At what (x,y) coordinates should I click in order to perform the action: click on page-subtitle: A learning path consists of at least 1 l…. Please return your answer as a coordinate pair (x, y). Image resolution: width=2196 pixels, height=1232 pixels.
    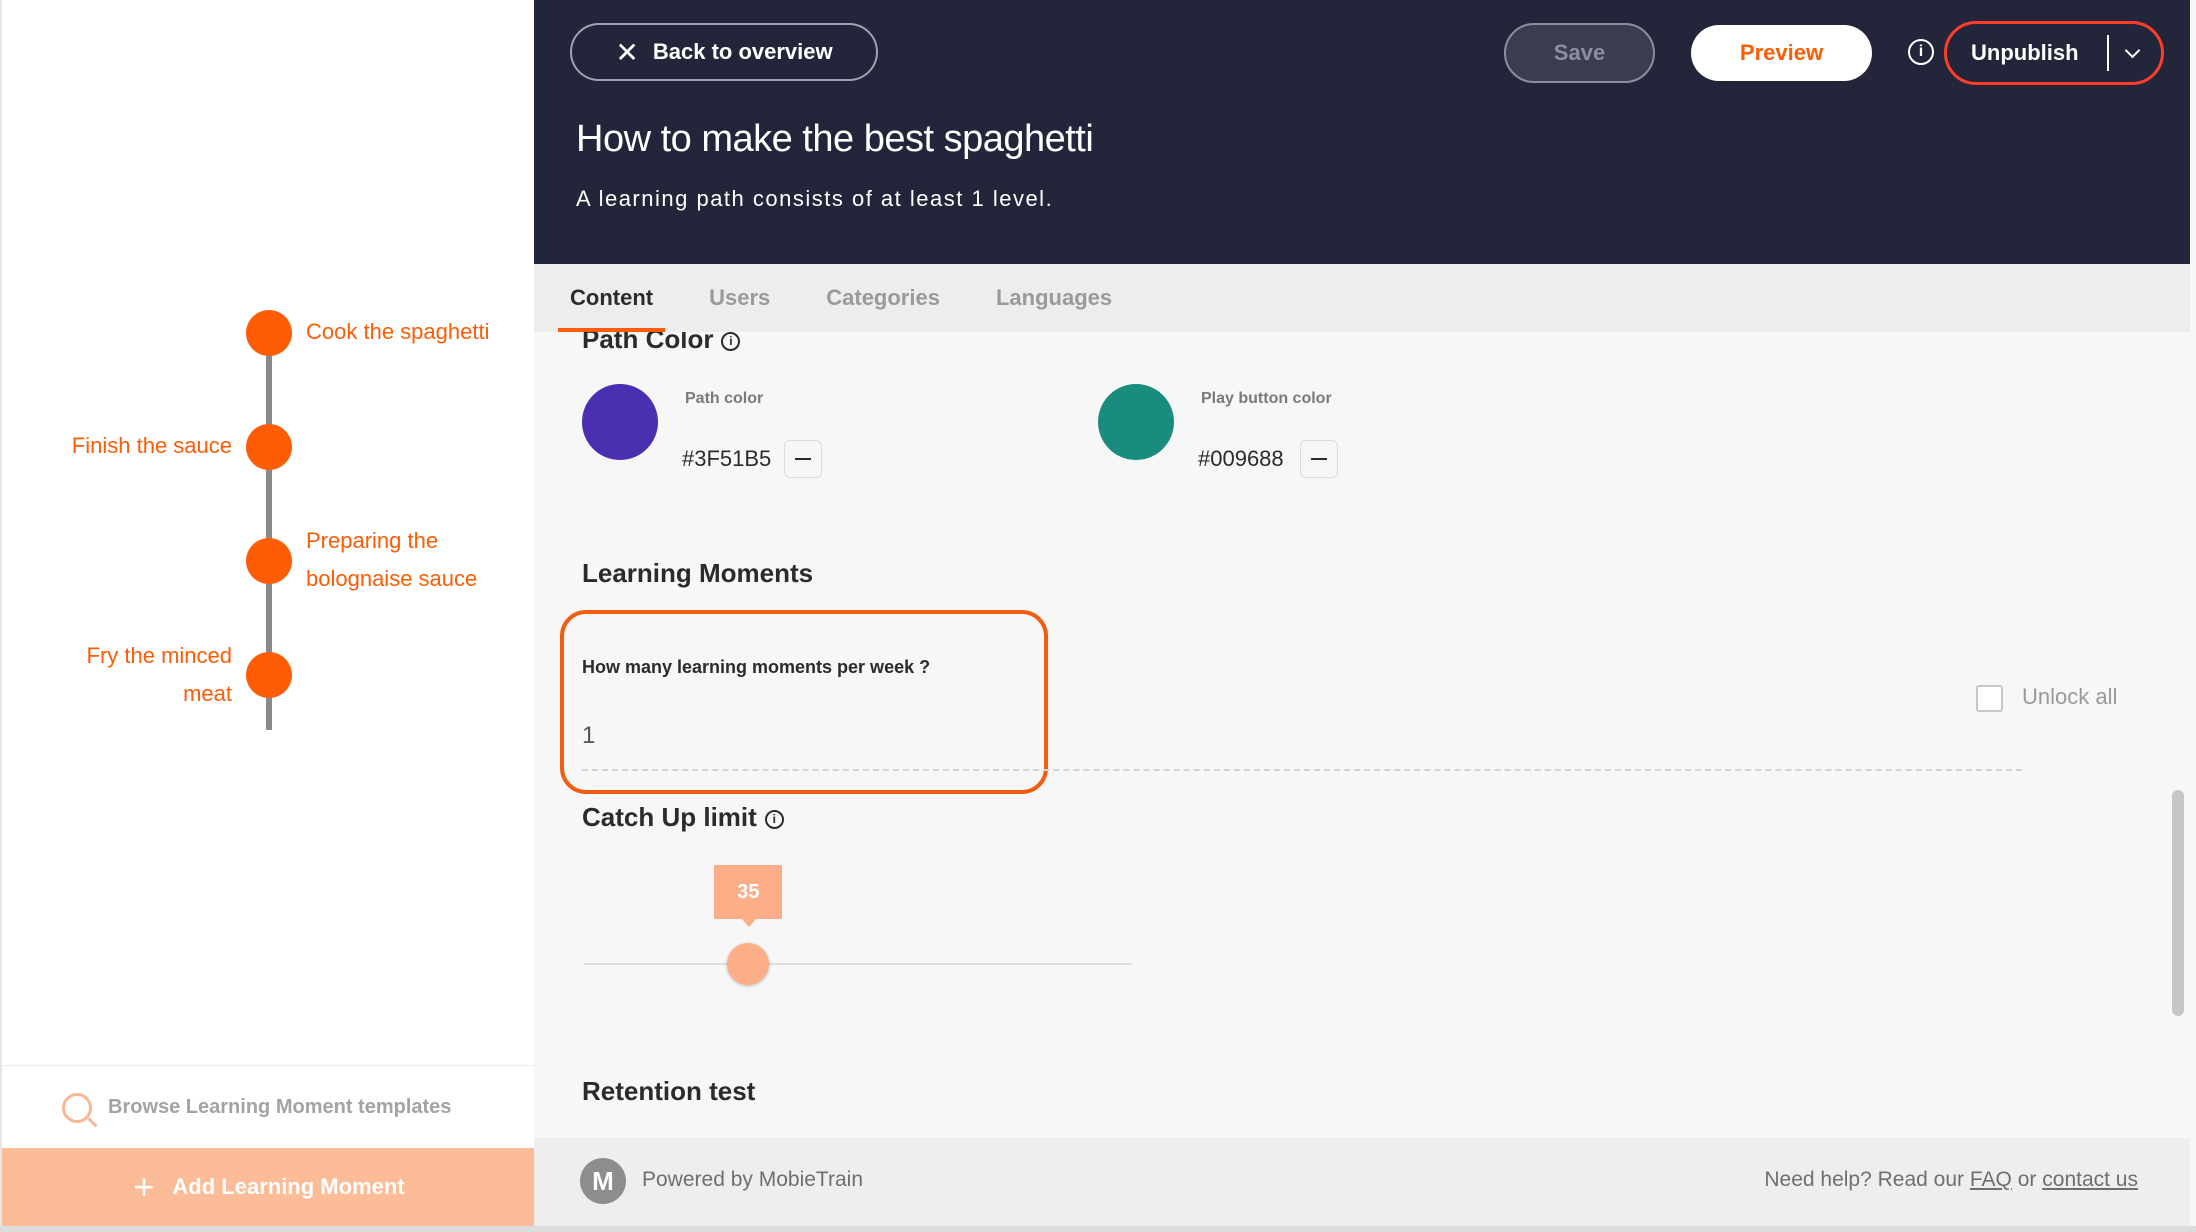
    Looking at the image, I should click on (815, 198).